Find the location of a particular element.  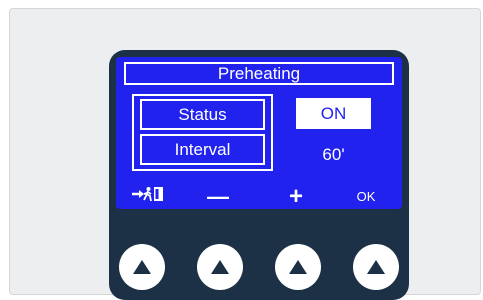

exit-softkey-label is located at coordinates (148, 196).